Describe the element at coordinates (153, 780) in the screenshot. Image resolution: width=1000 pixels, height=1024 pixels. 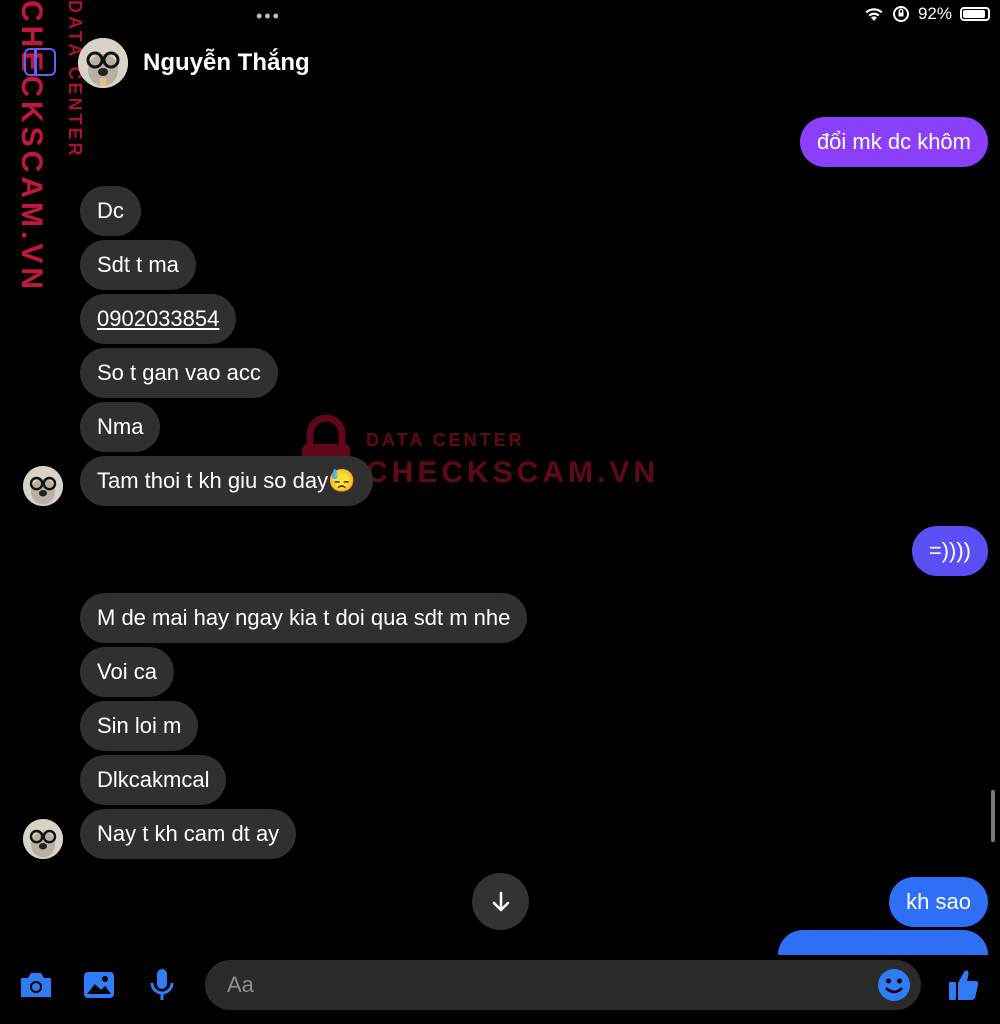
I see `incoming-message: Dlkcakmcal` at that location.